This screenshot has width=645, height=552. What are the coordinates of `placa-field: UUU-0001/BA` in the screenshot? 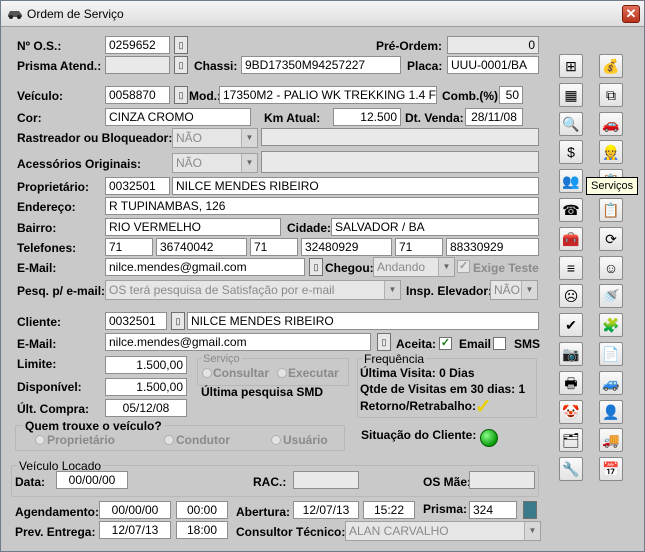 It's located at (493, 65).